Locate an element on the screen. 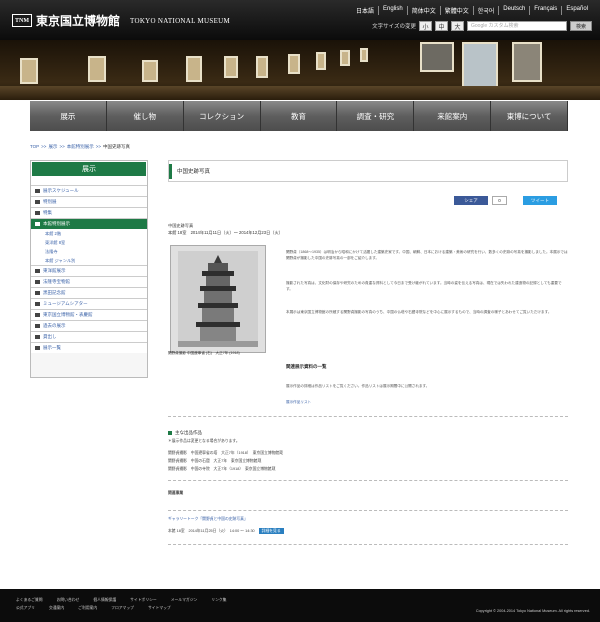 The width and height of the screenshot is (600, 622). event-time: 本館 18室 2014年11月25日（火） 14:00 ～ 14:30 詳細を見る is located at coordinates (226, 531).